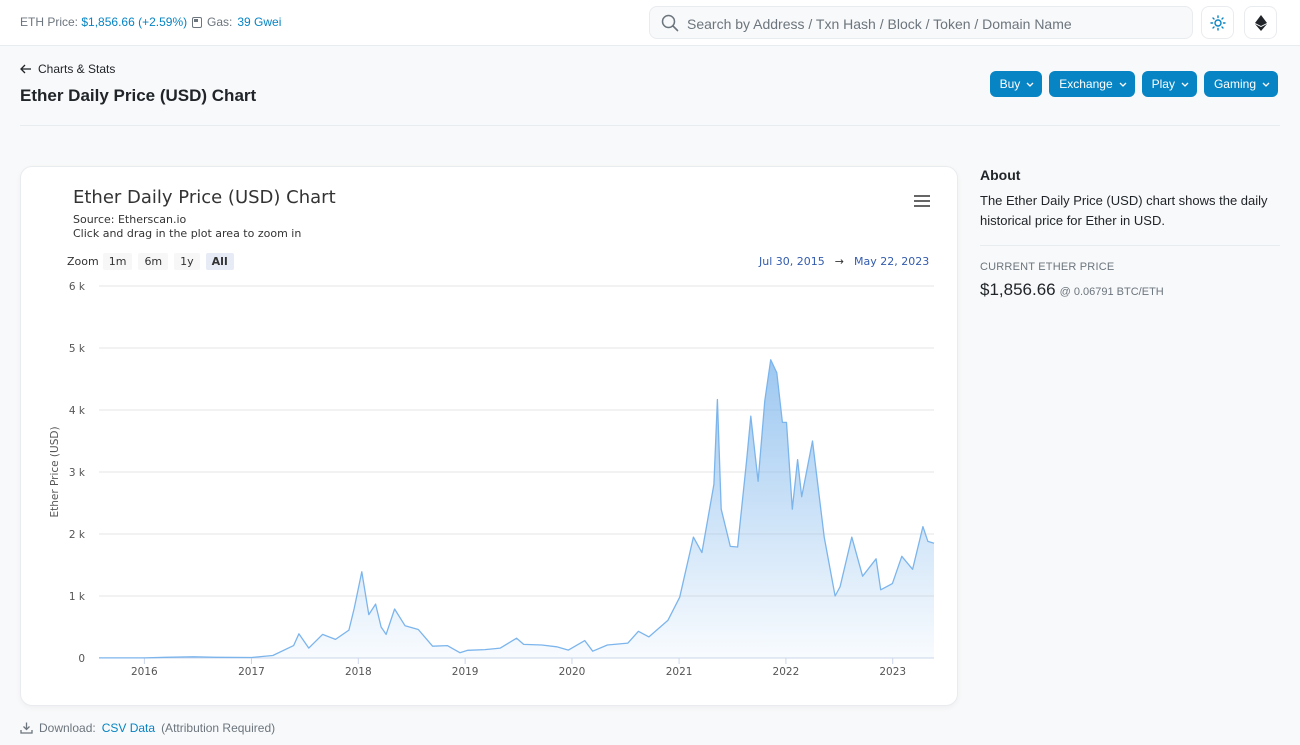  I want to click on action-buttons: Buy Exchange Play Gaming, so click(1133, 84).